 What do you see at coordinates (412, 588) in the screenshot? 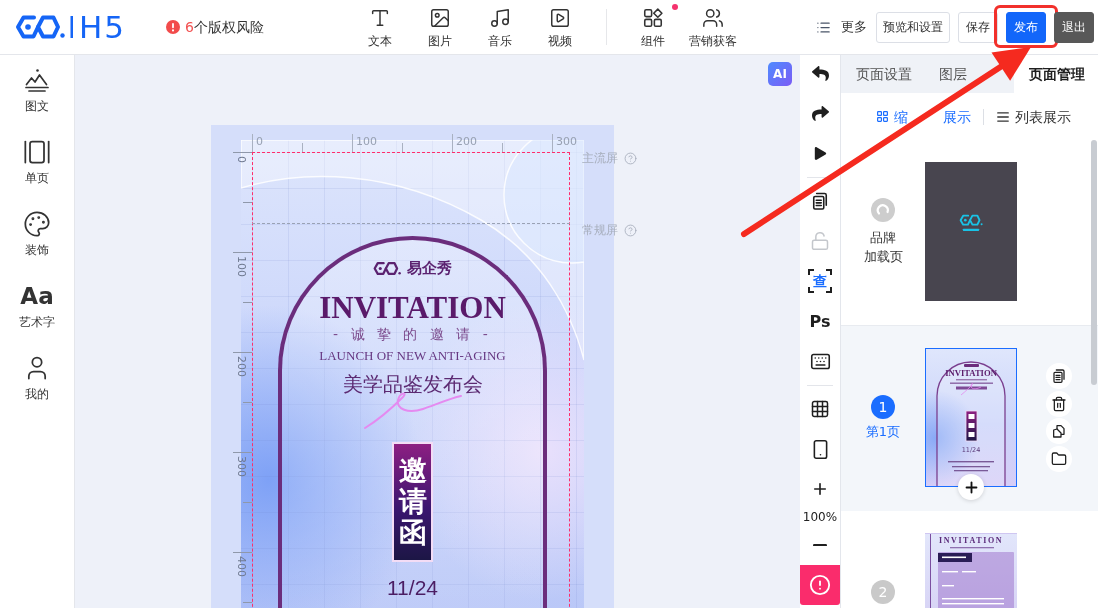
I see `event-date: 11/24` at bounding box center [412, 588].